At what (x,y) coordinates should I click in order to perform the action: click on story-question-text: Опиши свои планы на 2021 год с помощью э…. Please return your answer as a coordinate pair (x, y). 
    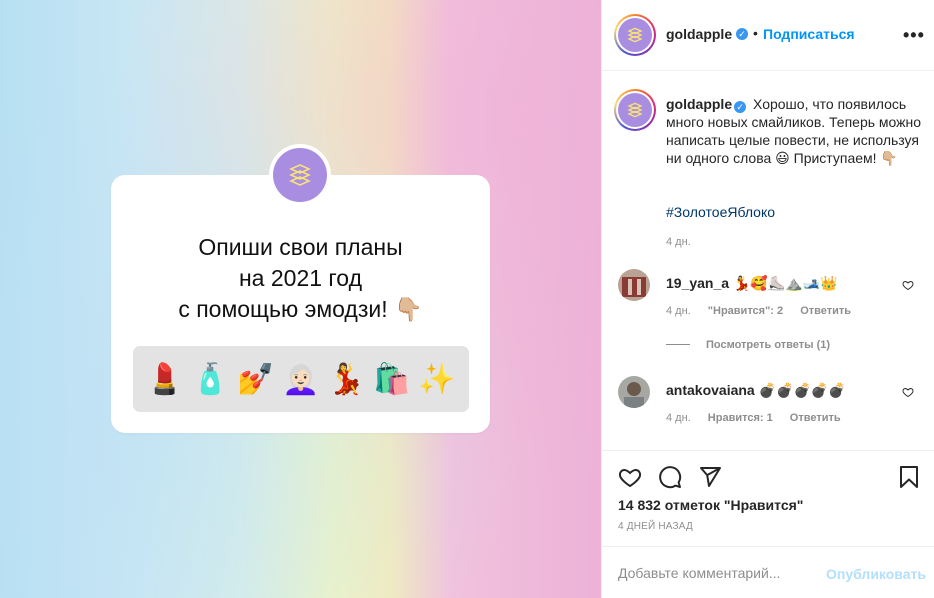
    Looking at the image, I should click on (300, 278).